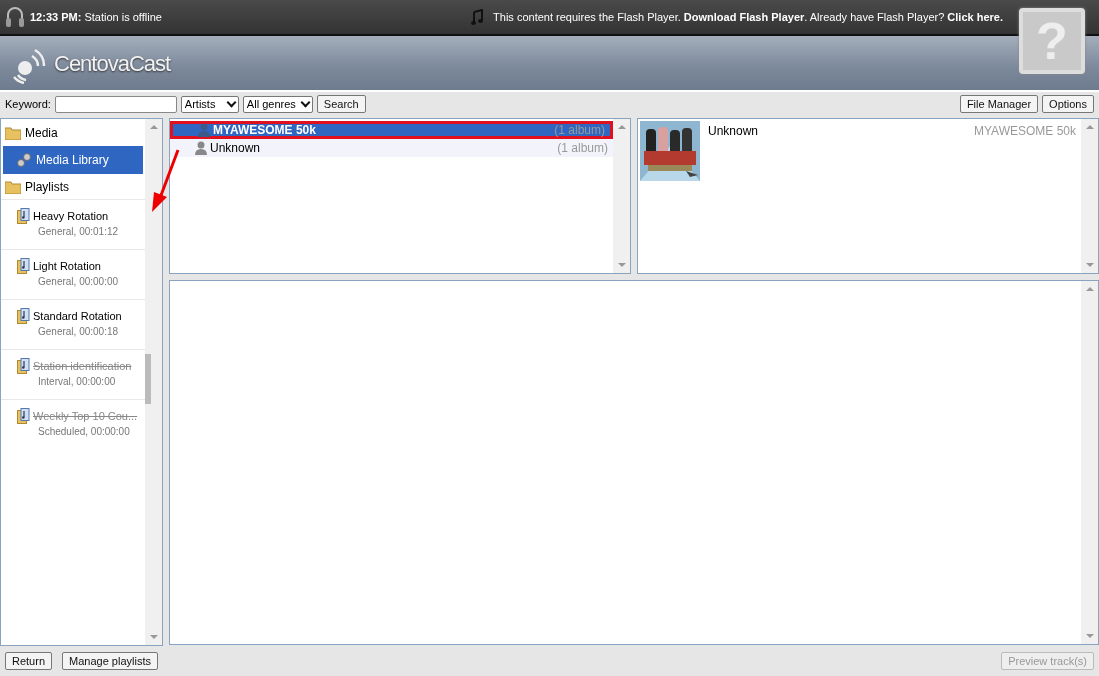  Describe the element at coordinates (341, 104) in the screenshot. I see `search-button: Search` at that location.